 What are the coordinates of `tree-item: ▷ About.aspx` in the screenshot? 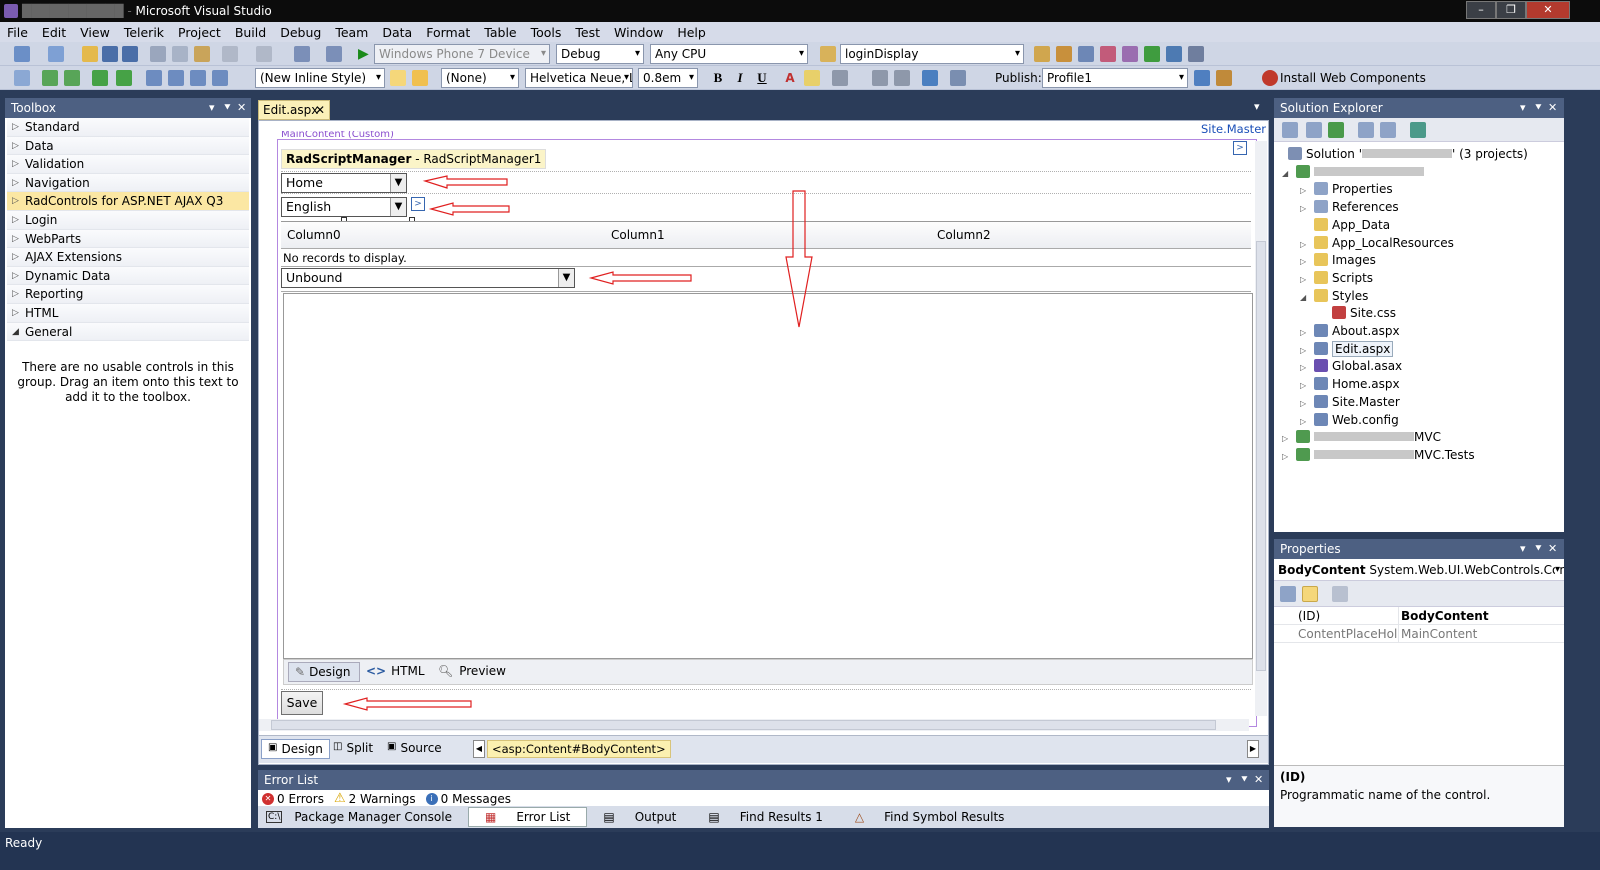 It's located at (1350, 332).